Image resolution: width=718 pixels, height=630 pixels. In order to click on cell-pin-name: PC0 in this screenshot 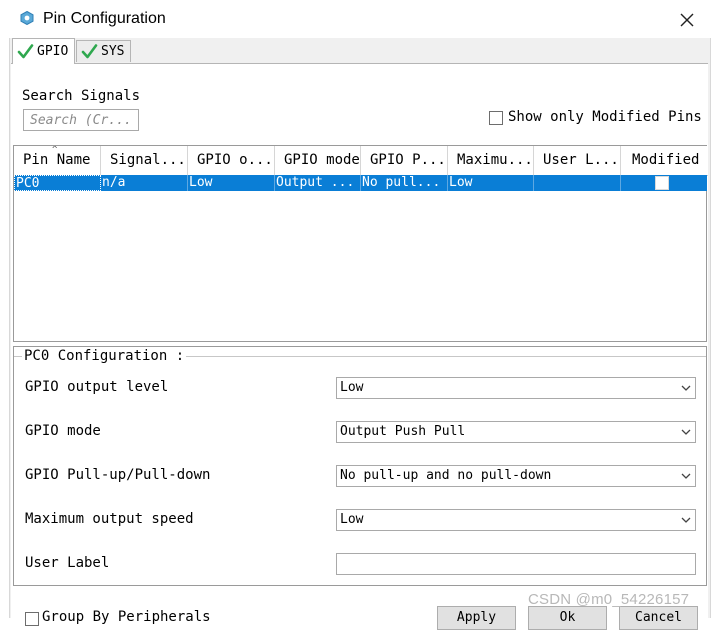, I will do `click(57, 183)`.